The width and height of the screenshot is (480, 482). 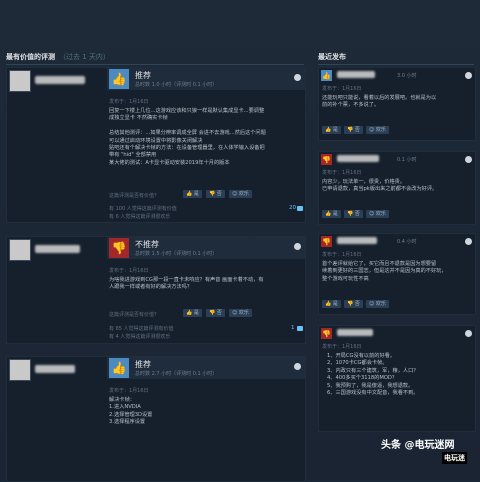 What do you see at coordinates (58, 57) in the screenshot?
I see `most-helpful-header: 最有价值的评测 （过去 1 天内）` at bounding box center [58, 57].